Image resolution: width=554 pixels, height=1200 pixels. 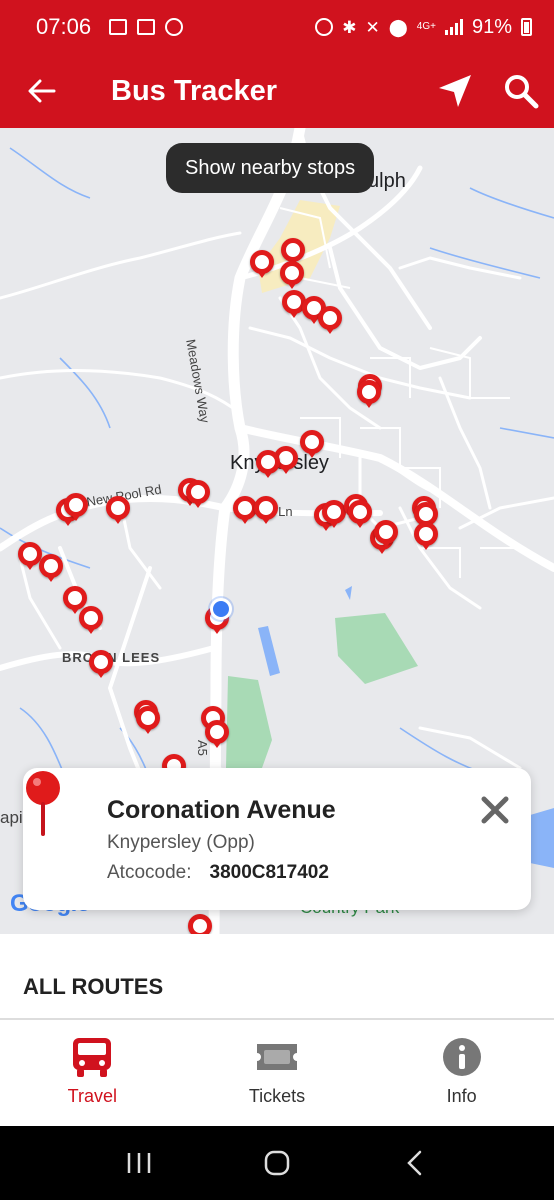 What do you see at coordinates (202, 748) in the screenshot?
I see `map-label-a5: A5` at bounding box center [202, 748].